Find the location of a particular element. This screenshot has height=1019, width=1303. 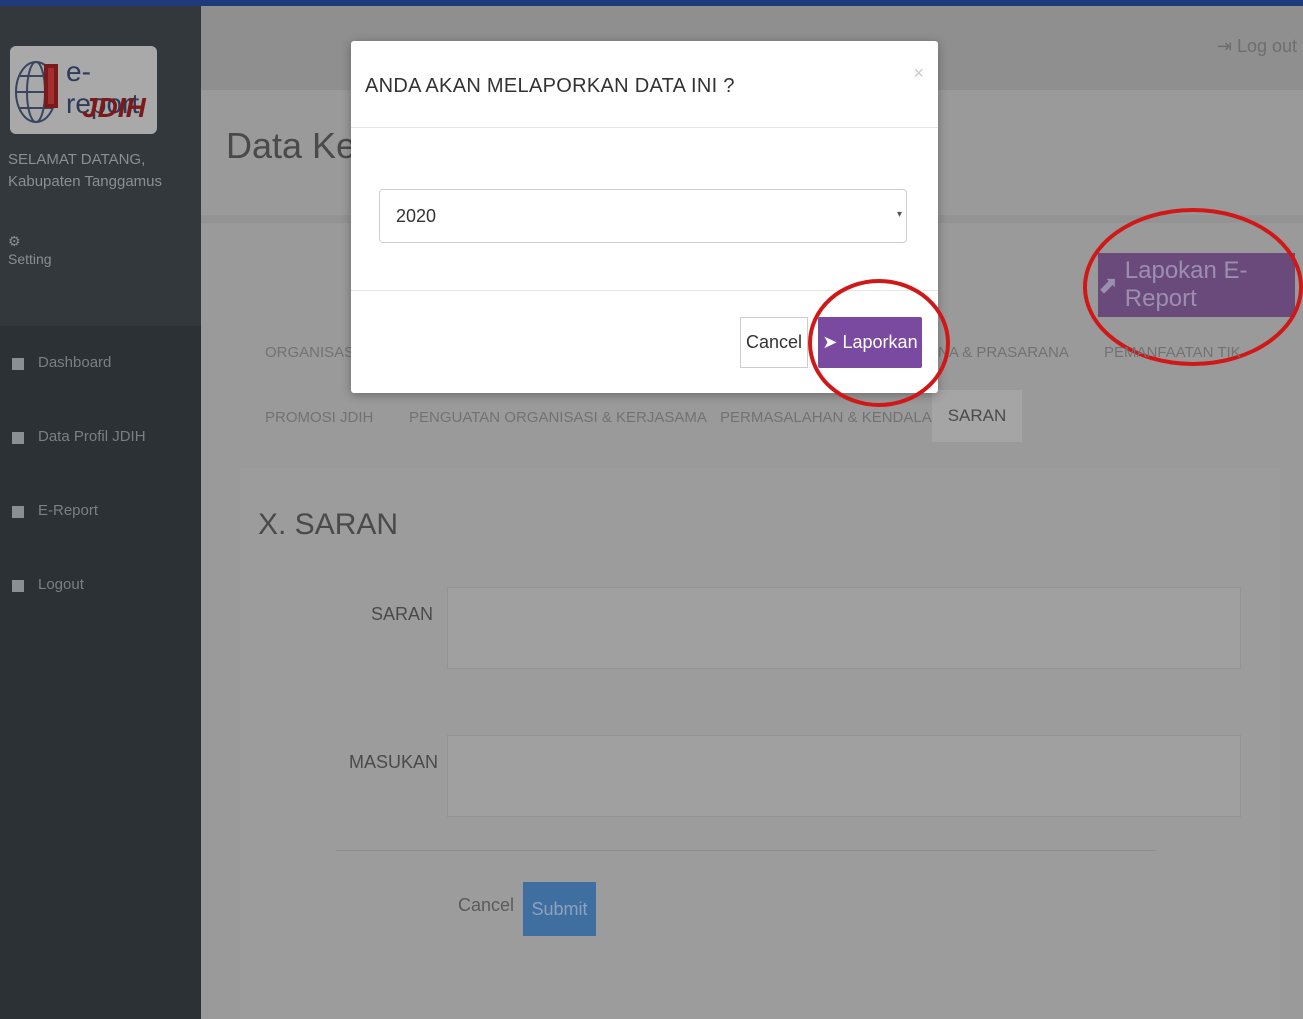

saran-textarea is located at coordinates (844, 628).